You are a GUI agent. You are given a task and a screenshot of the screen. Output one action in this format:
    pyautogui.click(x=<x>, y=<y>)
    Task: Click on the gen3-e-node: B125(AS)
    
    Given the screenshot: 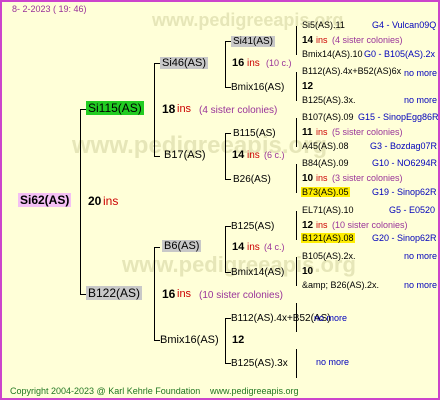 What is the action you would take?
    pyautogui.click(x=252, y=226)
    